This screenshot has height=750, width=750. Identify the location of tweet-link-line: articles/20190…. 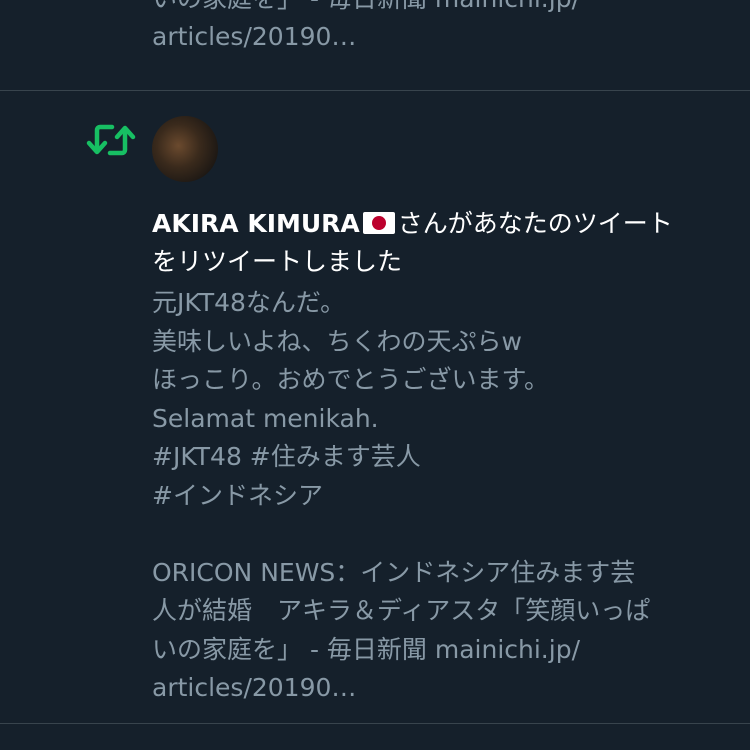
(442, 688).